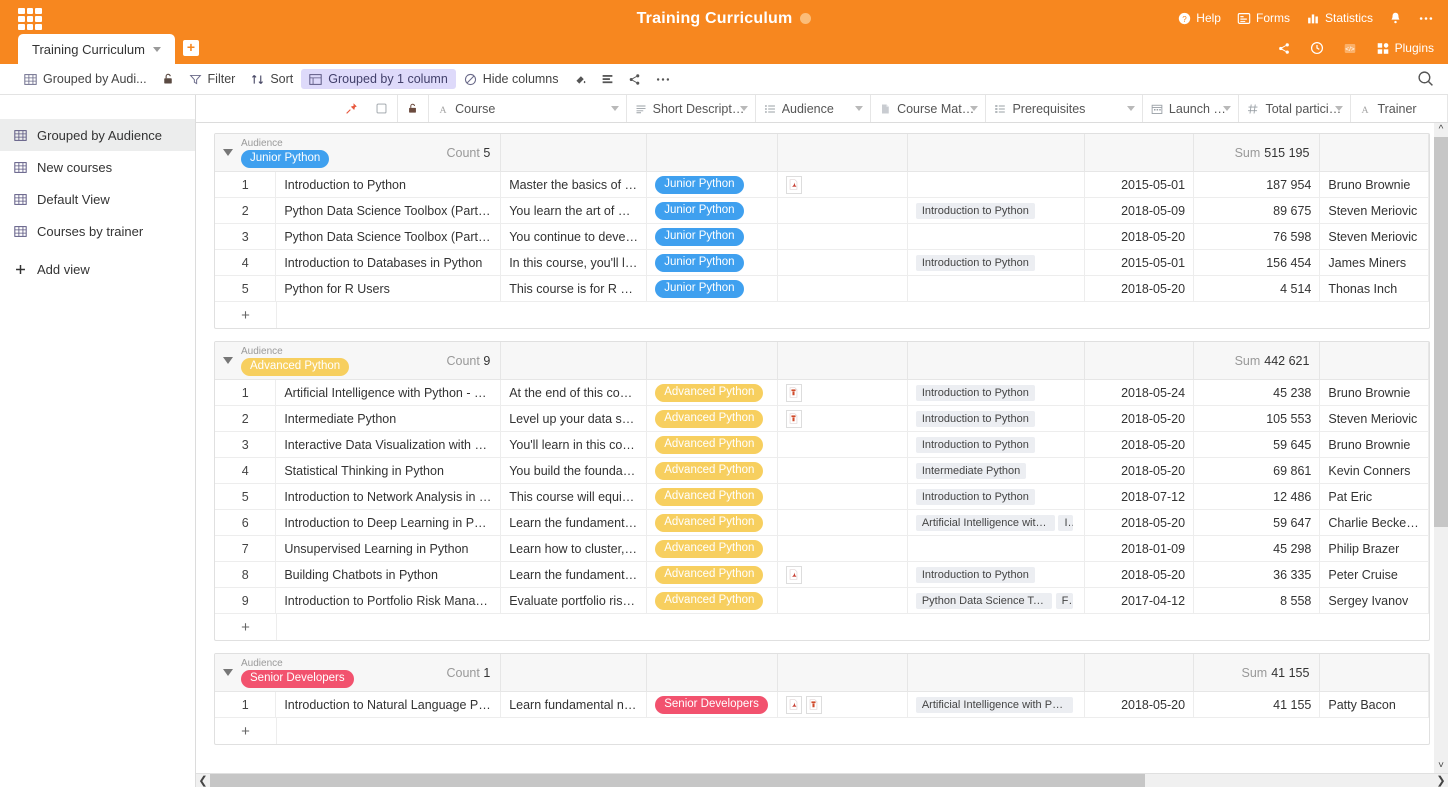 Image resolution: width=1448 pixels, height=787 pixels. I want to click on cell-trainer: Pat Eric, so click(1374, 496).